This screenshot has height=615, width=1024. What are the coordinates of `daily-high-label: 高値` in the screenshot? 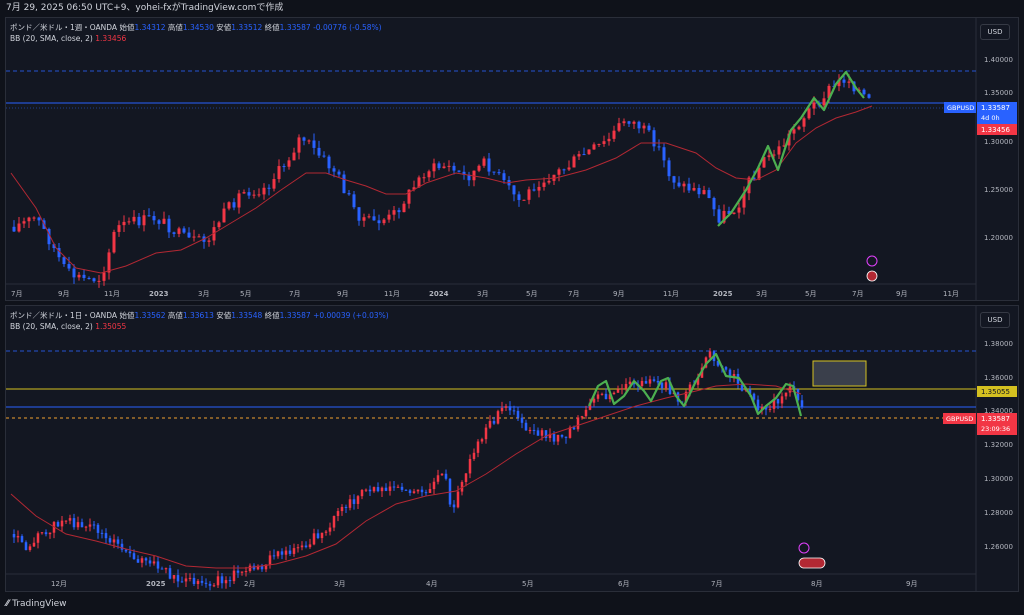 It's located at (175, 315).